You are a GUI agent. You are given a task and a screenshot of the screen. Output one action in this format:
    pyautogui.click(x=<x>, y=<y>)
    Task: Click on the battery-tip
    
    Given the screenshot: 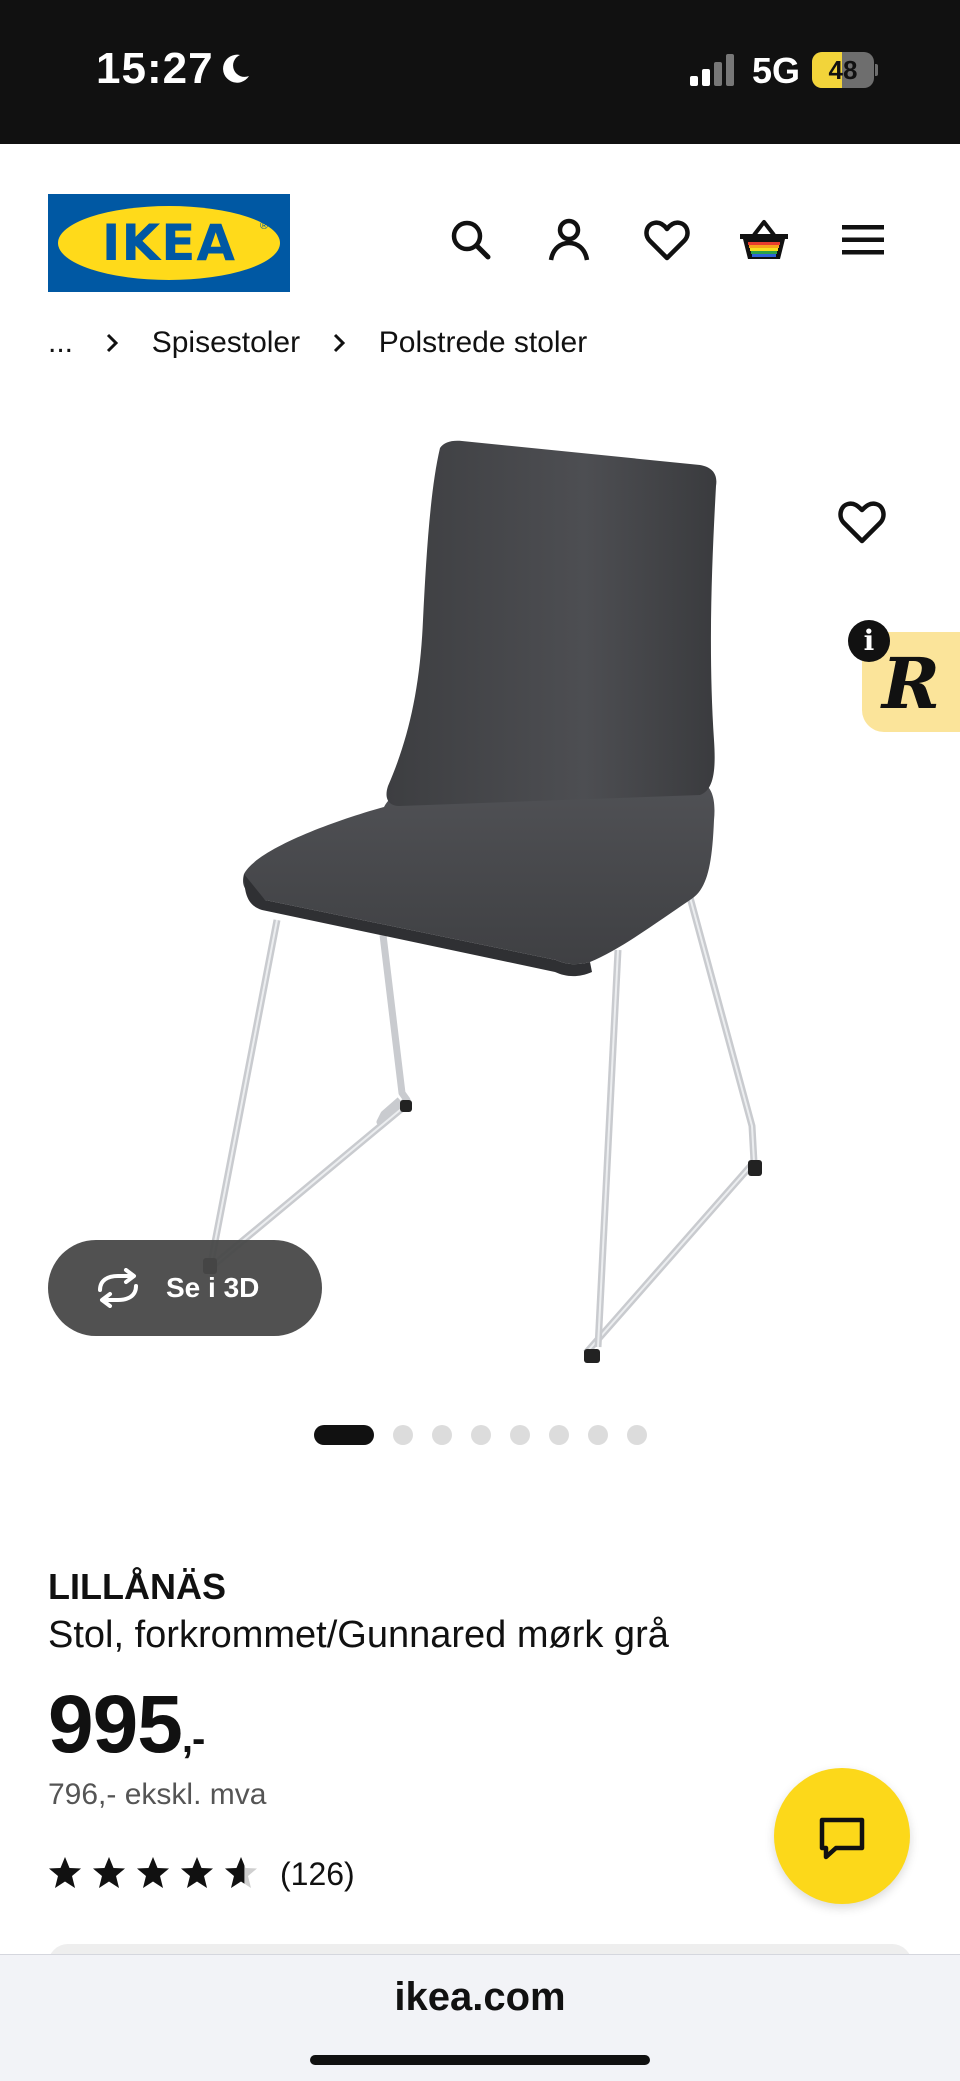 What is the action you would take?
    pyautogui.click(x=876, y=70)
    